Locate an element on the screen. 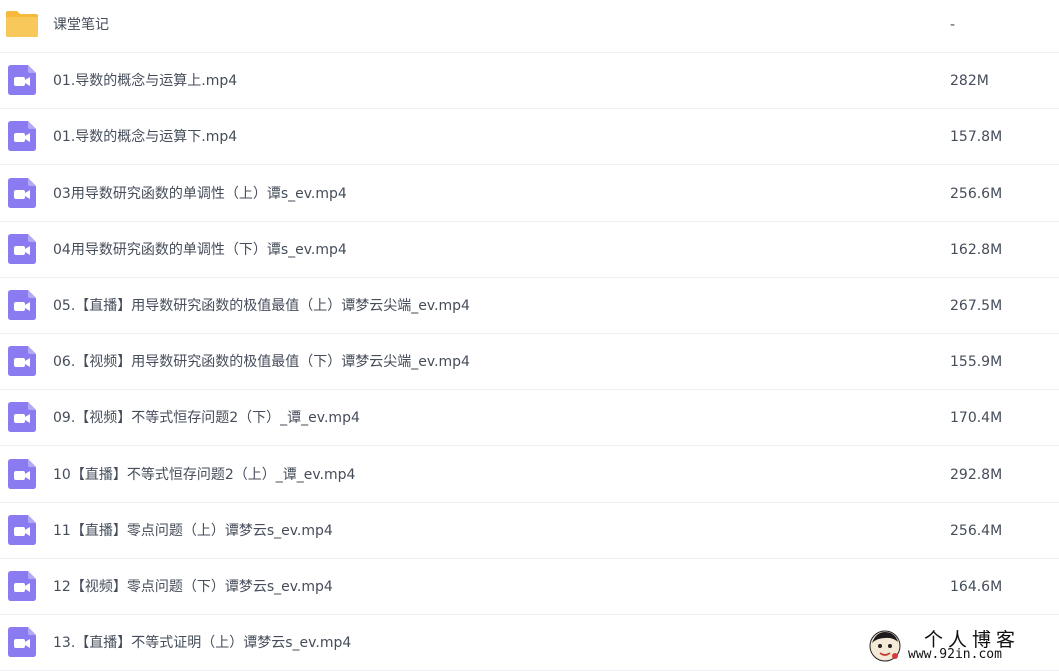 The height and width of the screenshot is (671, 1059). file-size: 282M is located at coordinates (969, 81).